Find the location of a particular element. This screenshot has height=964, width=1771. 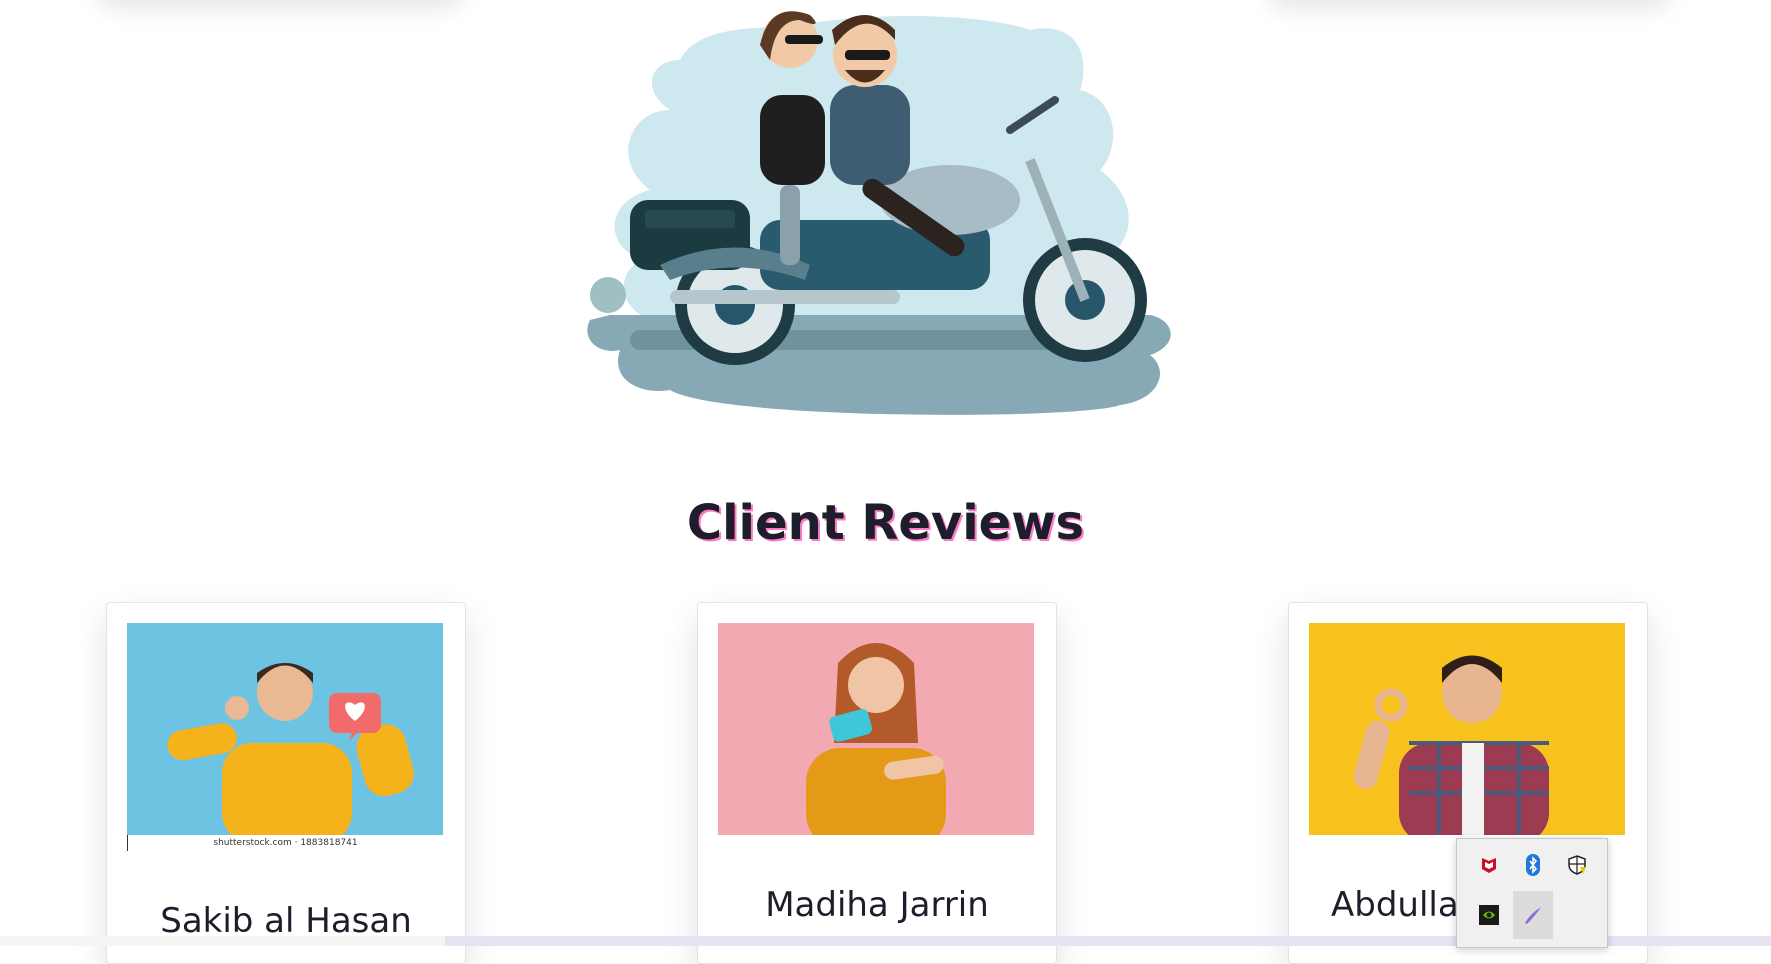

reviewer-name: Sakib al Hasan is located at coordinates (286, 921).